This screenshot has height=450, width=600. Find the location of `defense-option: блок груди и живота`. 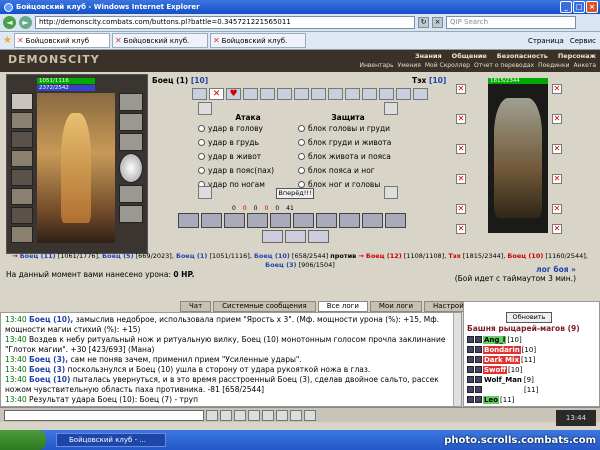

defense-option: блок груди и живота is located at coordinates (348, 142).